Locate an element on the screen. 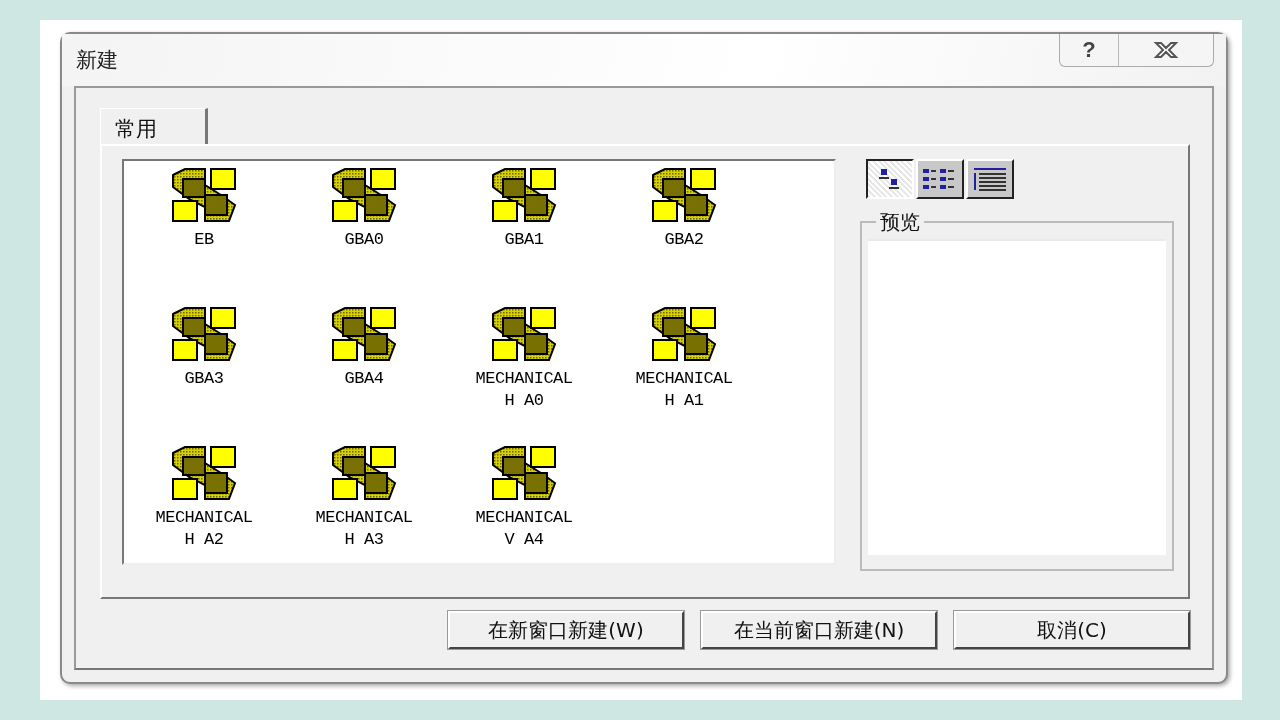  template-label: MECHANICAL V A4 is located at coordinates (524, 529).